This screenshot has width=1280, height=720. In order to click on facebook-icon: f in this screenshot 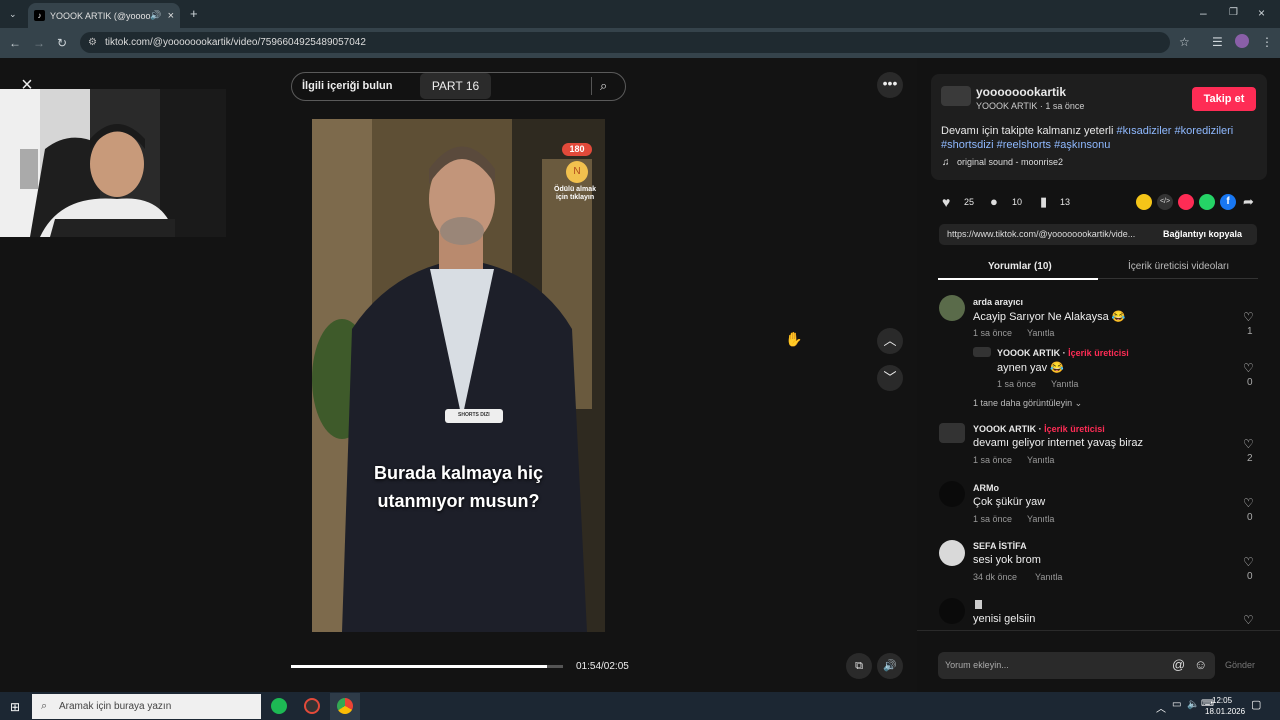, I will do `click(1228, 202)`.